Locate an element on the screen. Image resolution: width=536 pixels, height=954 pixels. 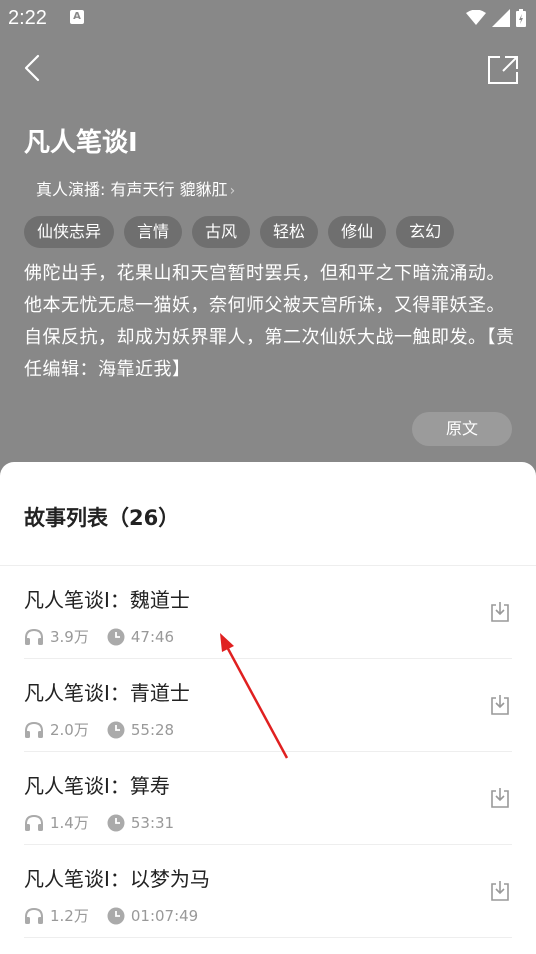
page-title: 凡人笔谈Ⅰ is located at coordinates (81, 142).